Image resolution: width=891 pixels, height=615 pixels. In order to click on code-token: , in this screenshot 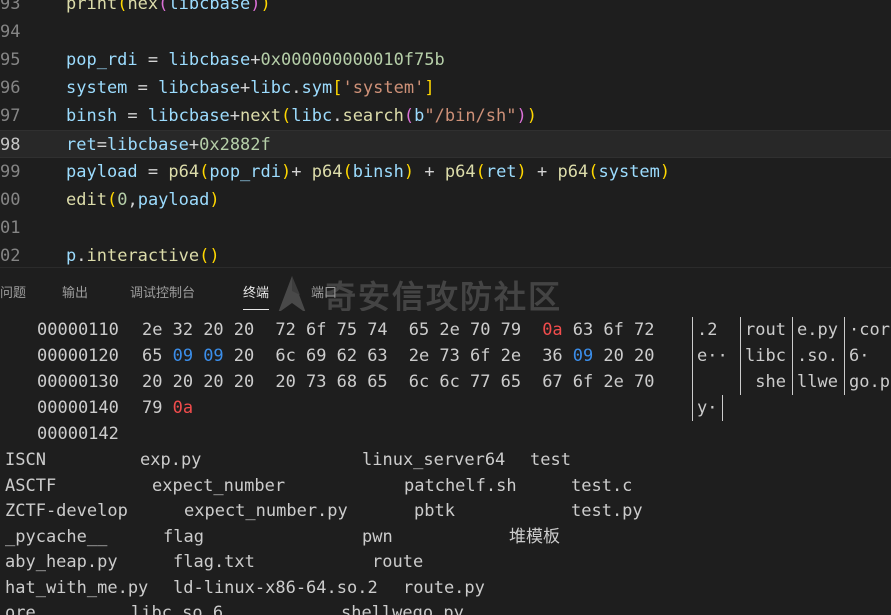, I will do `click(132, 200)`.